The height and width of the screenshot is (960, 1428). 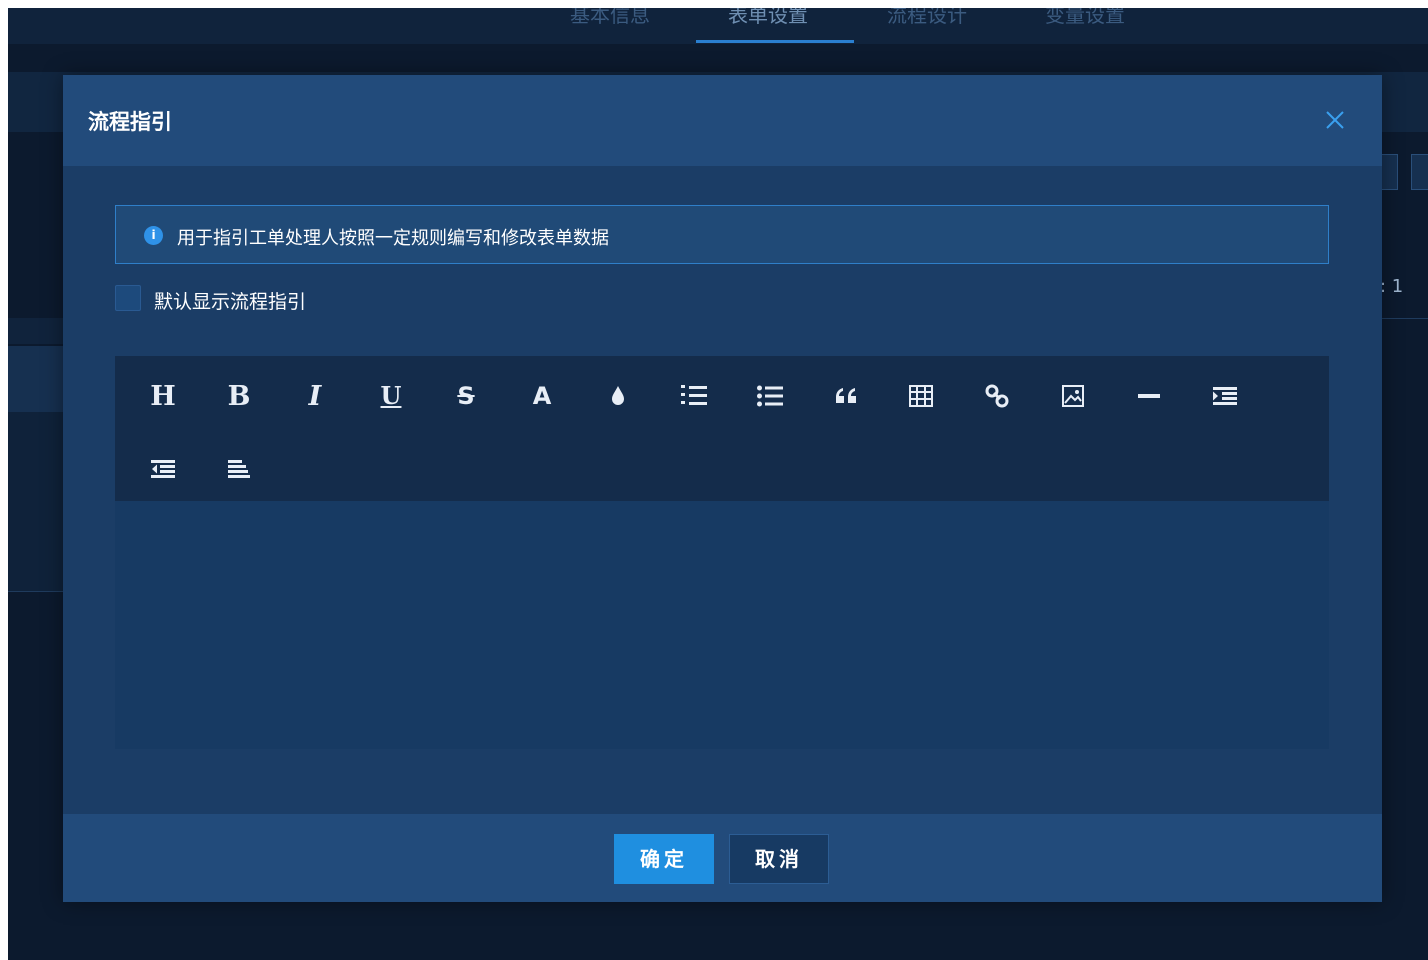 What do you see at coordinates (230, 302) in the screenshot?
I see `checkbox-label: 默认显示流程指引` at bounding box center [230, 302].